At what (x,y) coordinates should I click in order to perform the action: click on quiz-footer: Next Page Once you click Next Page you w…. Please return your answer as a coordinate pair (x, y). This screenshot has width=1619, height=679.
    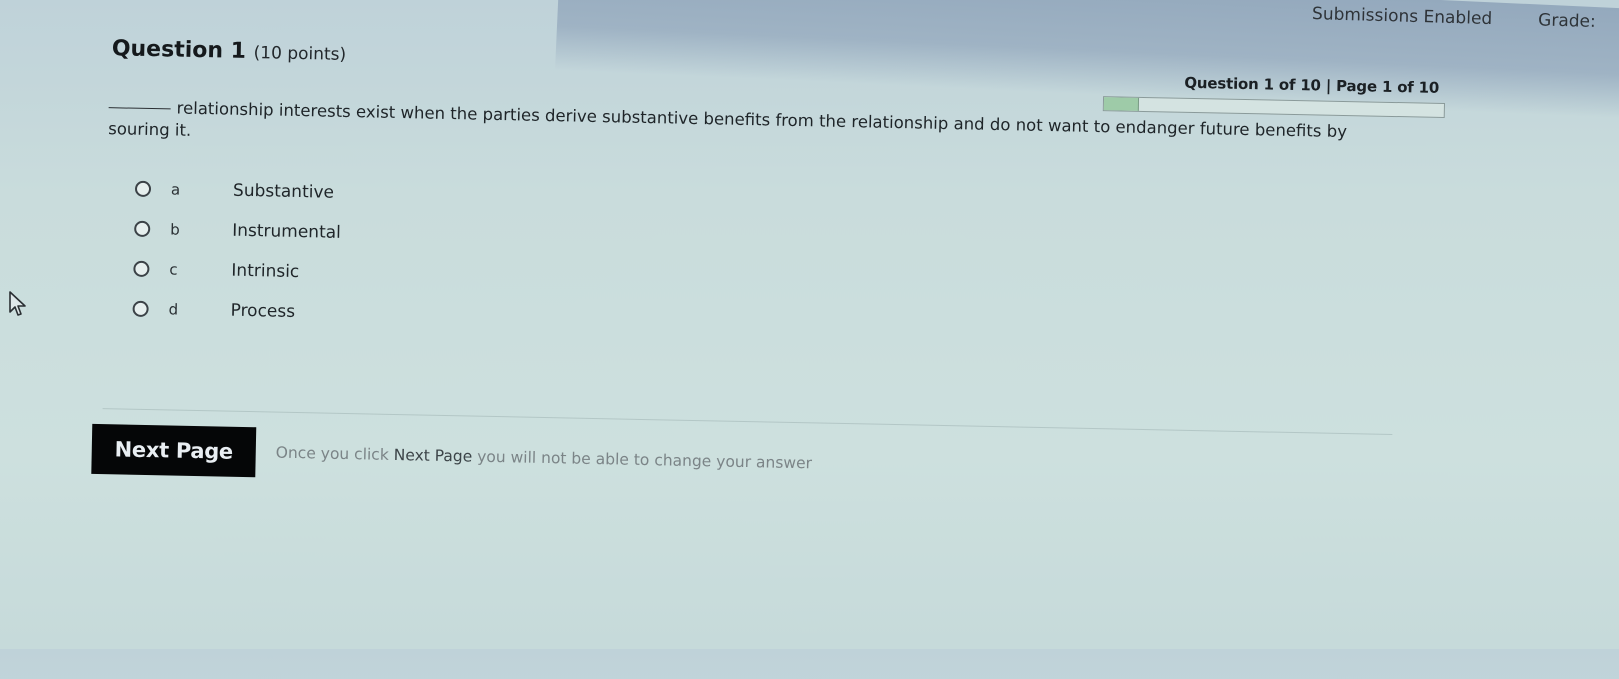
    Looking at the image, I should click on (452, 455).